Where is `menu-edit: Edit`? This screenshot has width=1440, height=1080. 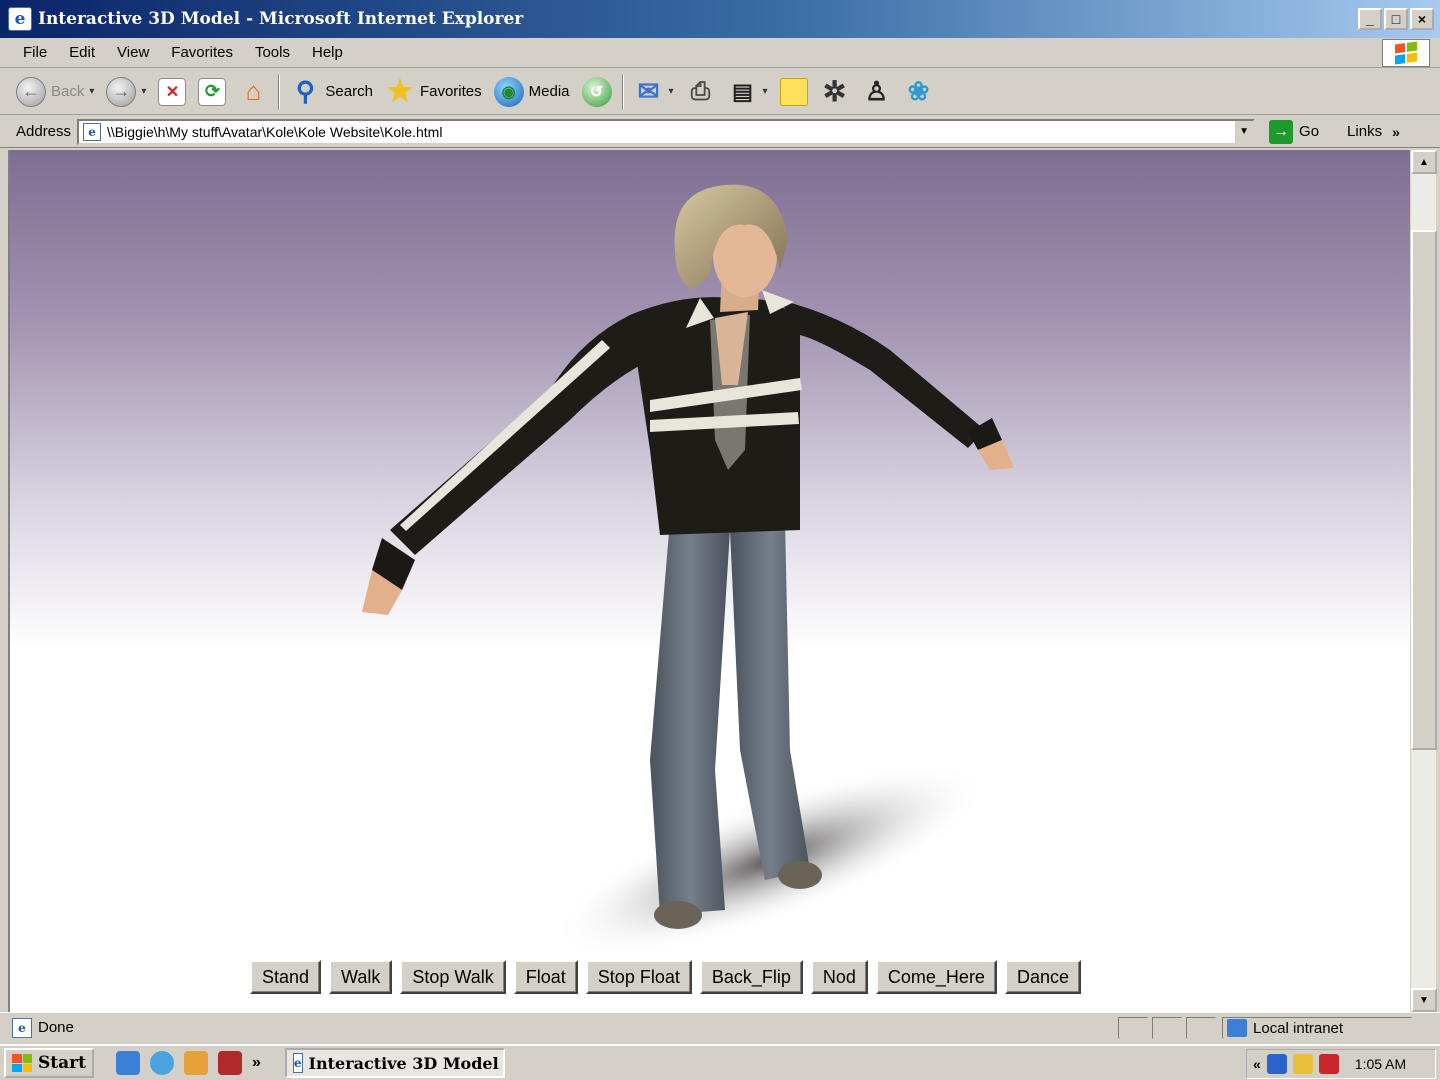 menu-edit: Edit is located at coordinates (82, 52).